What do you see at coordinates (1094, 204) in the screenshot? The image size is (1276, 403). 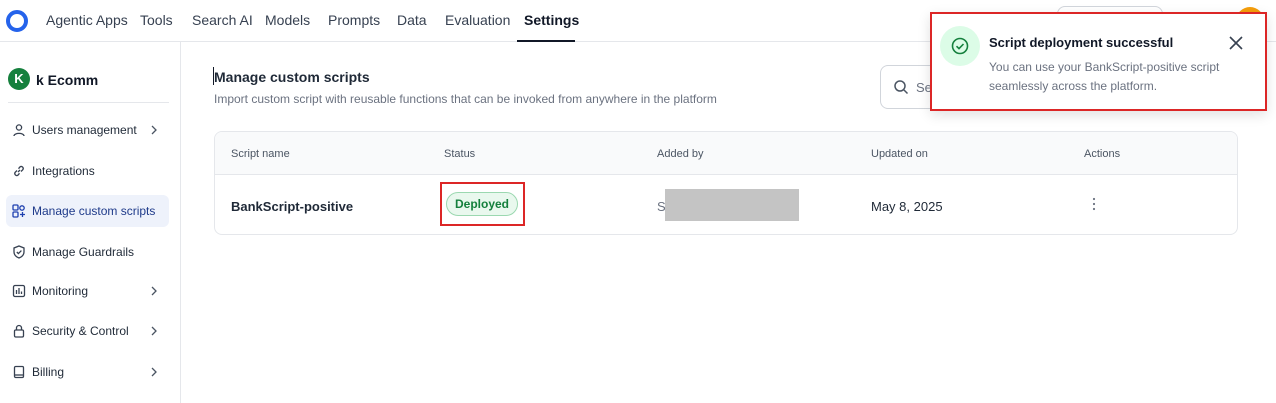 I see `more-actions-icon` at bounding box center [1094, 204].